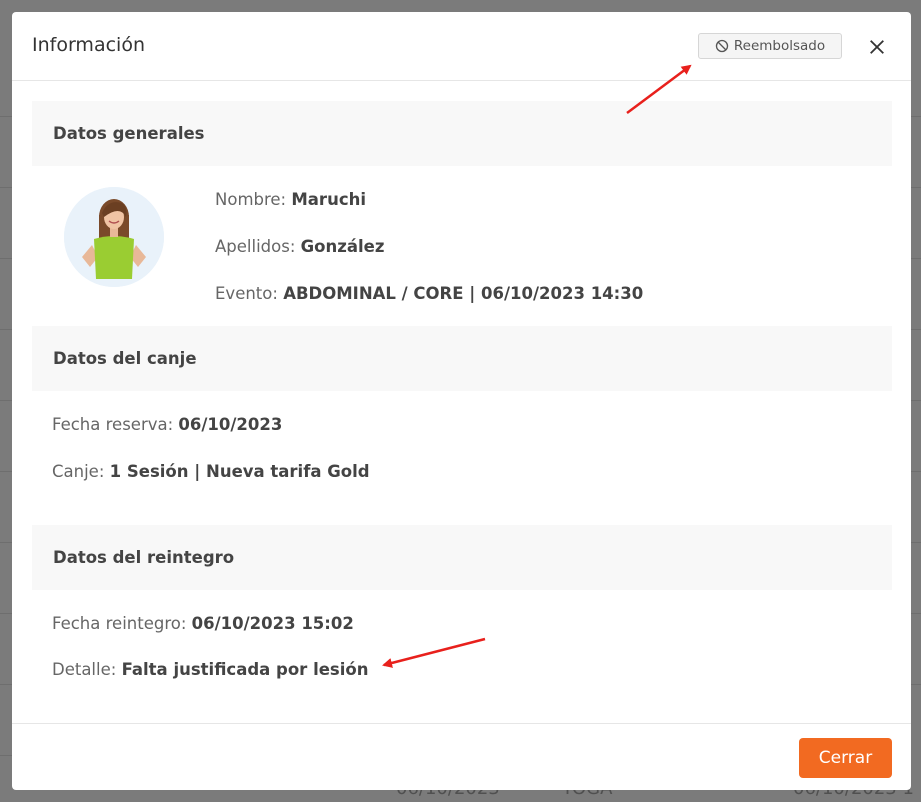 This screenshot has height=802, width=921. I want to click on status-badge: Reembolsado, so click(770, 46).